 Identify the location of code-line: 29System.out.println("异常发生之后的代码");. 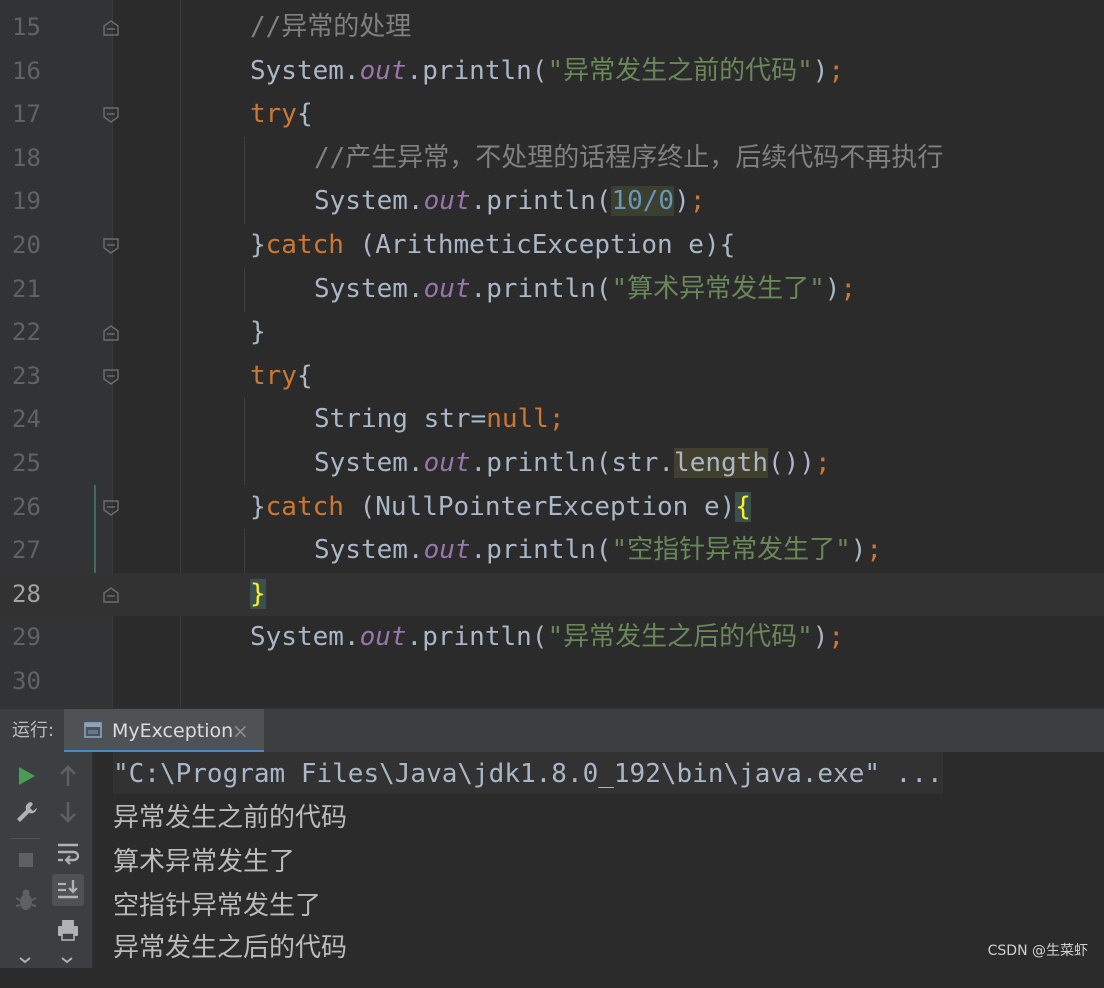
(552, 638).